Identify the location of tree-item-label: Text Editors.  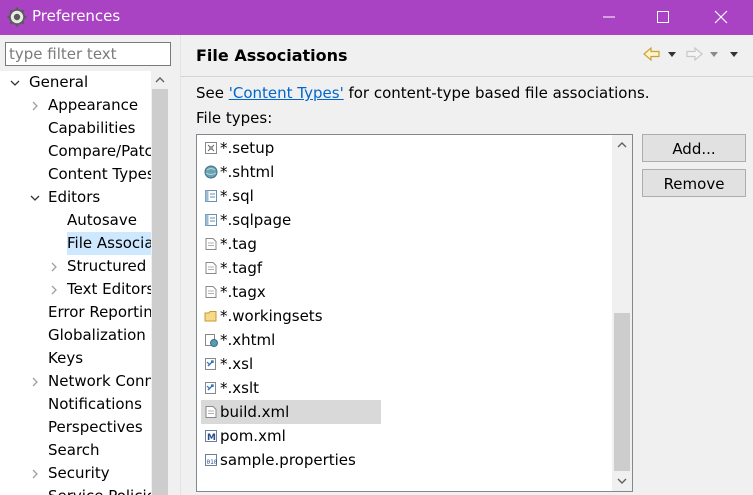
(109, 289).